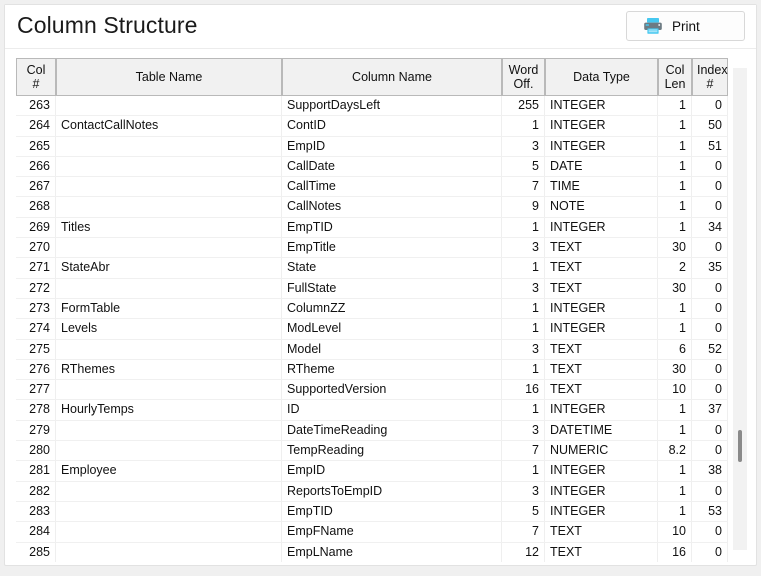  What do you see at coordinates (372, 471) in the screenshot?
I see `table-row: 281 Employee EmpID 1 INTEGER 1 38` at bounding box center [372, 471].